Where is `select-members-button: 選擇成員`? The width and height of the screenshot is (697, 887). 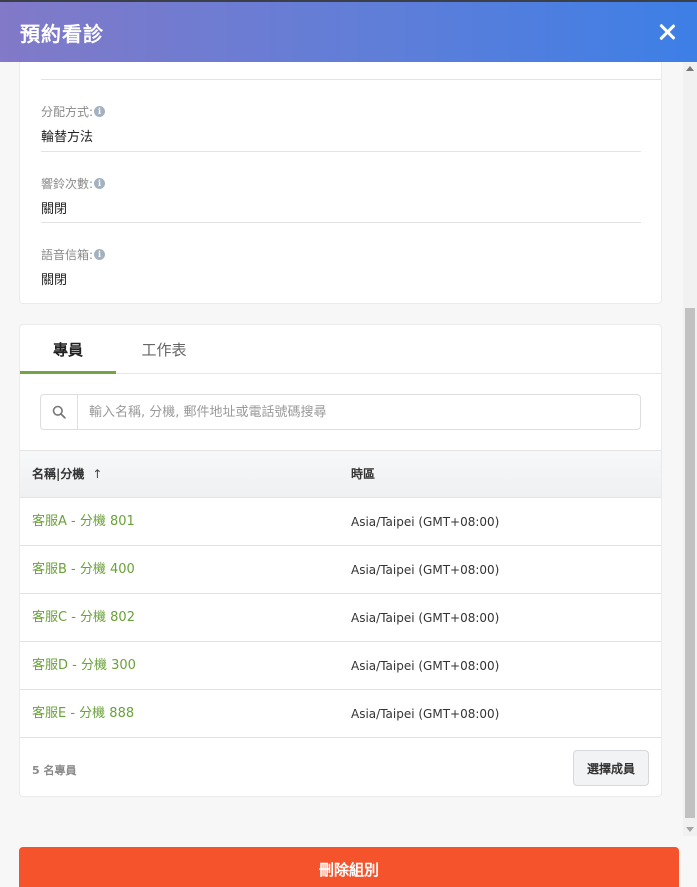 select-members-button: 選擇成員 is located at coordinates (611, 768).